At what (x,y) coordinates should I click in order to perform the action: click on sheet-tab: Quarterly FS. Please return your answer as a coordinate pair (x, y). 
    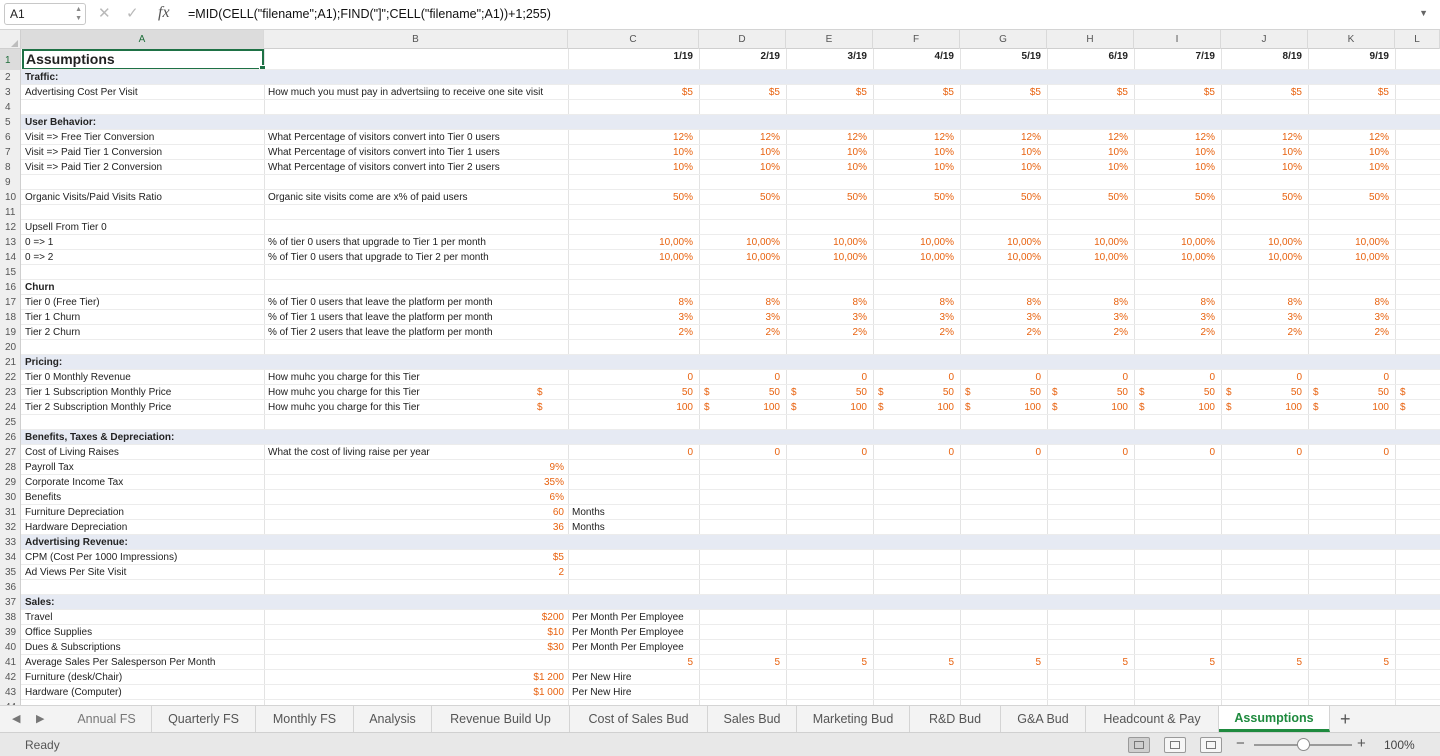
    Looking at the image, I should click on (204, 719).